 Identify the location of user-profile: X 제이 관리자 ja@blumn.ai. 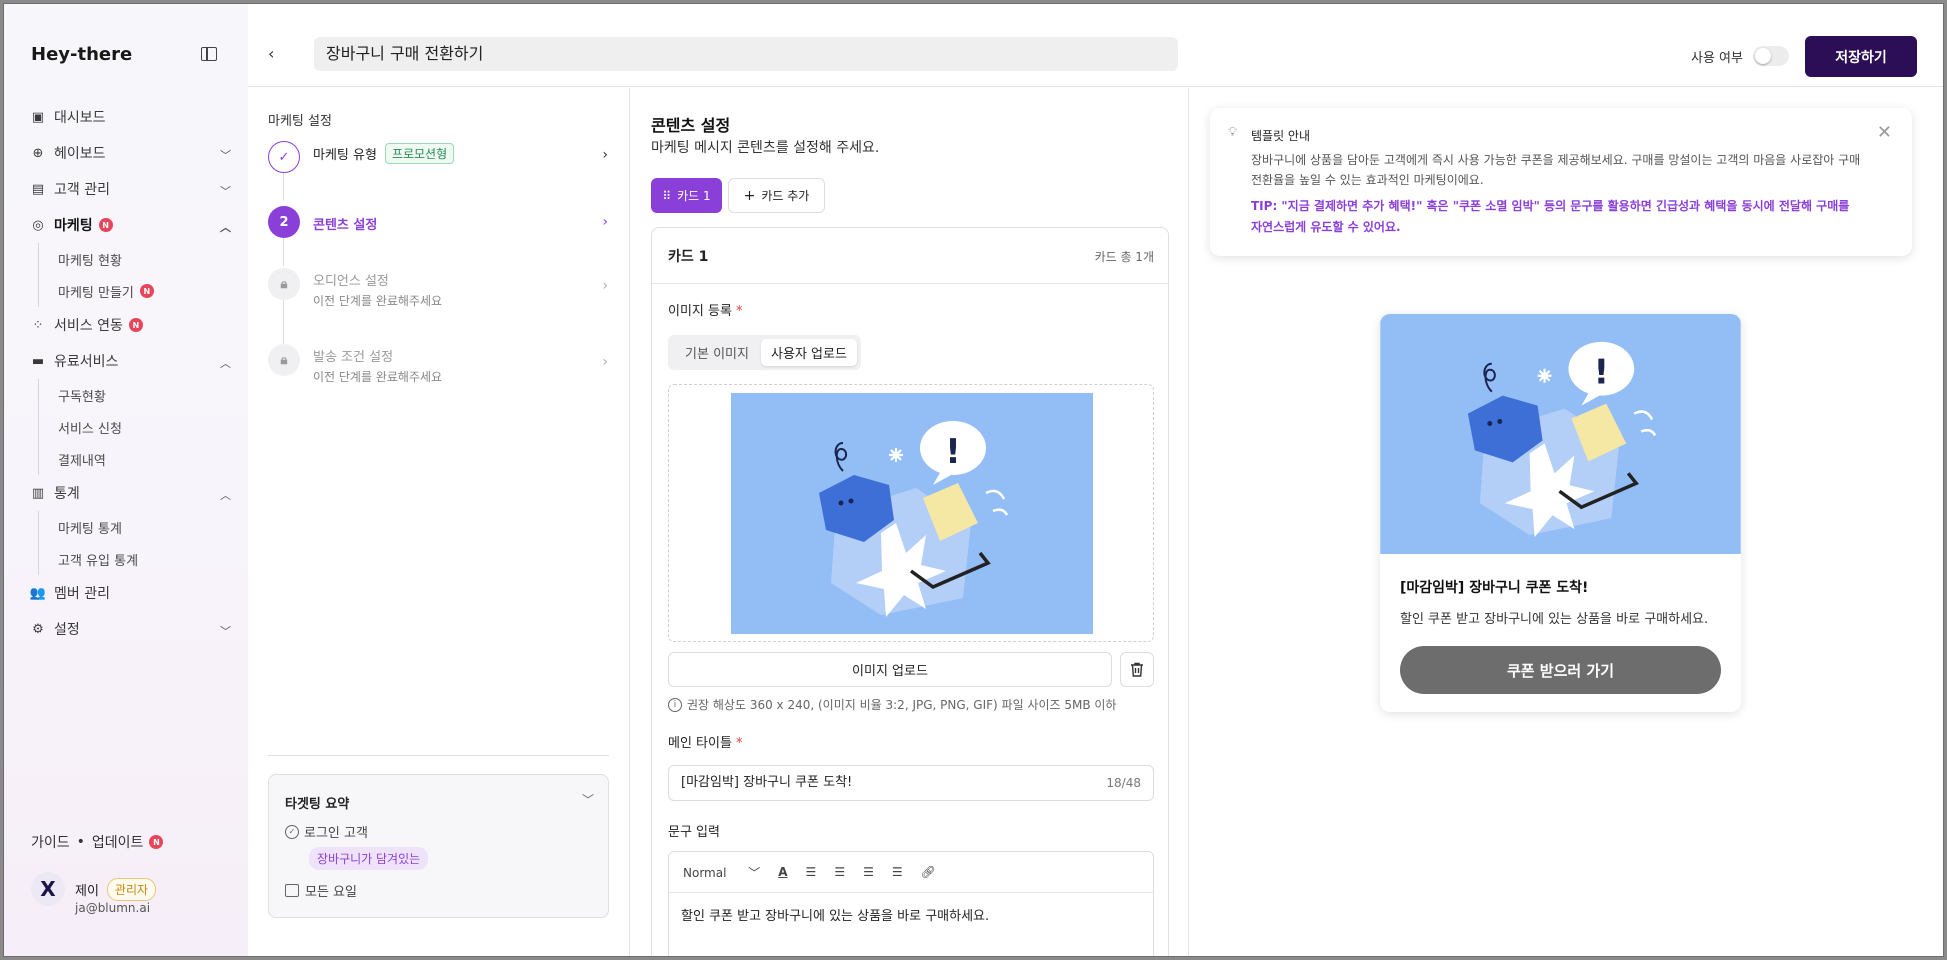
(94, 893).